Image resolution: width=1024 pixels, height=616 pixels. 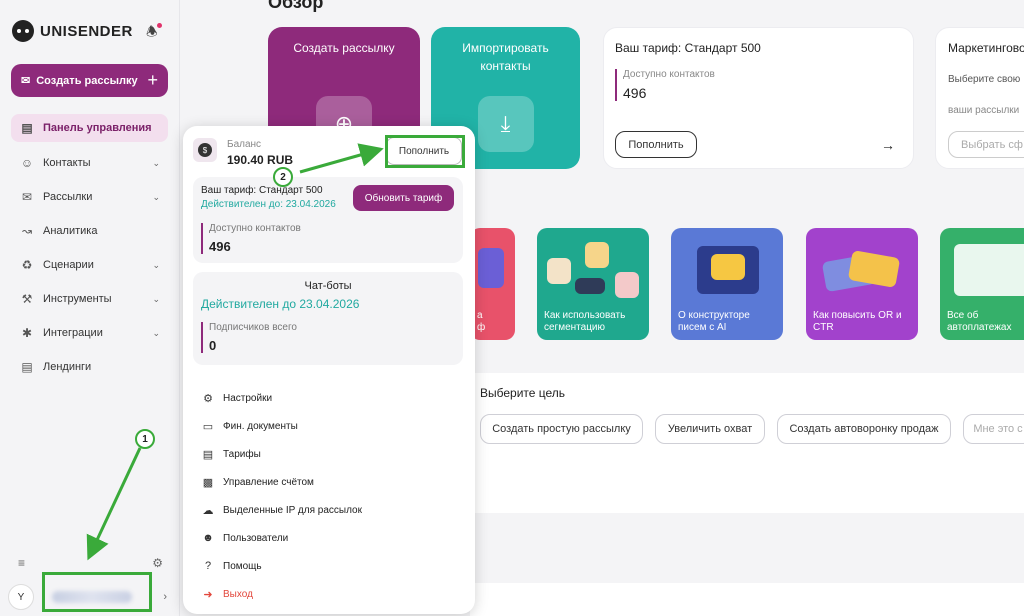 What do you see at coordinates (283, 177) in the screenshot?
I see `annotation-badge-2: 2` at bounding box center [283, 177].